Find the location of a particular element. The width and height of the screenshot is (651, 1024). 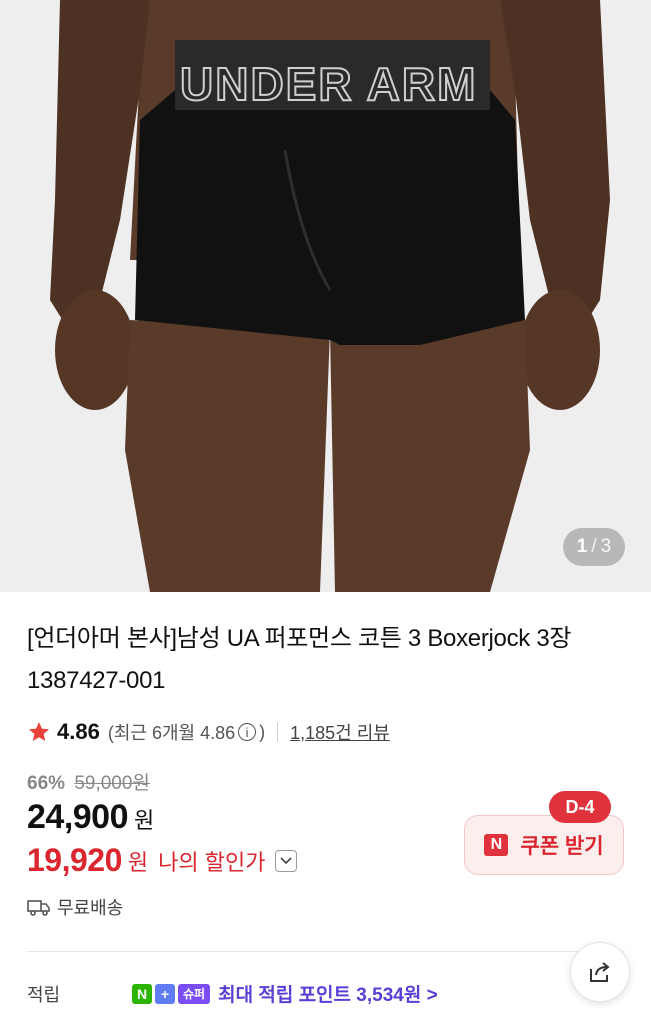

discount-row: 66% 59,000원 is located at coordinates (88, 781).